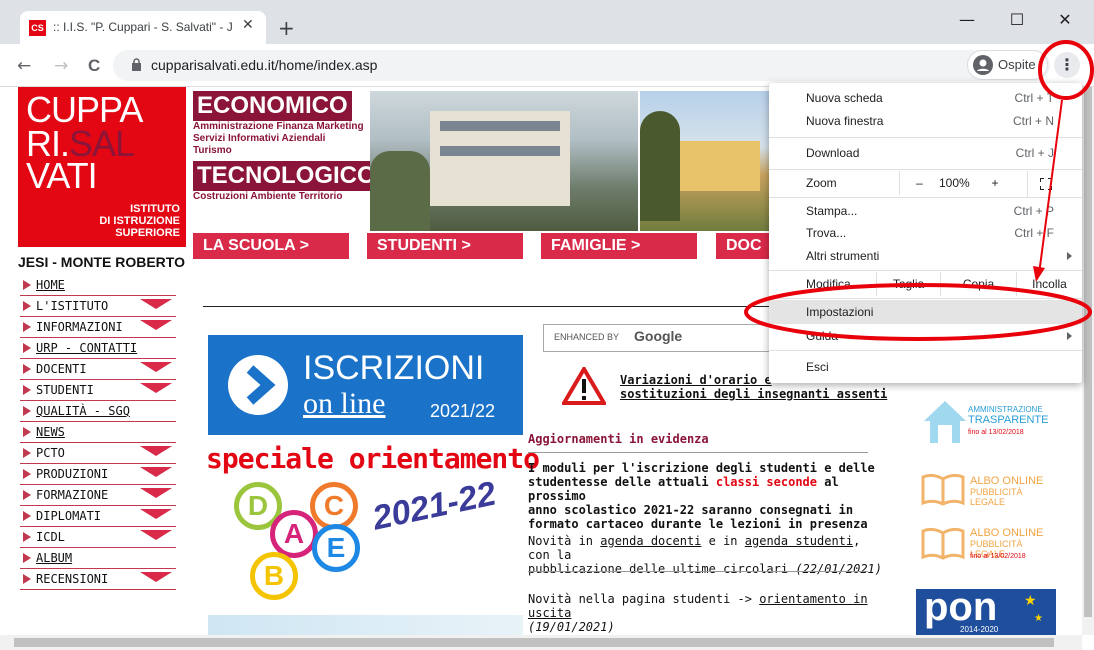 The width and height of the screenshot is (1094, 650). Describe the element at coordinates (365, 385) in the screenshot. I see `iscrizioni-online-banner: ISCRIZIONI on line 2021/22` at that location.